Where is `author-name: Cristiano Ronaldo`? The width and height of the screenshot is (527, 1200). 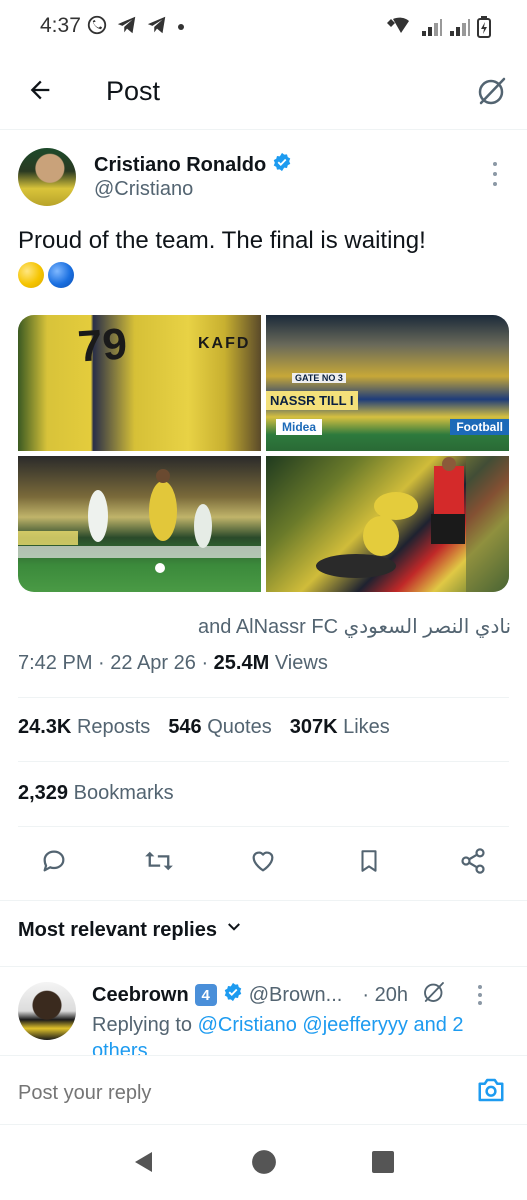
author-name: Cristiano Ronaldo is located at coordinates (180, 164).